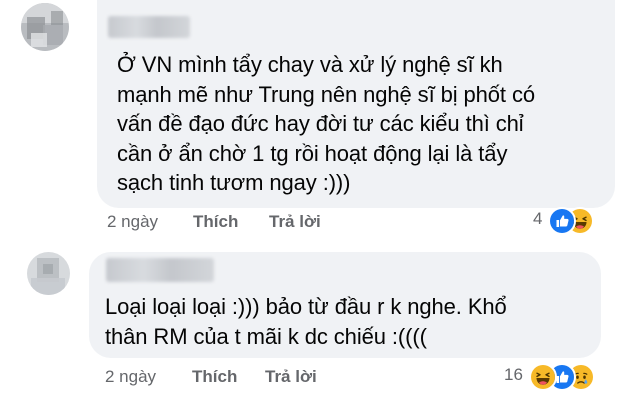 The height and width of the screenshot is (404, 620). I want to click on haha-icon, so click(543, 377).